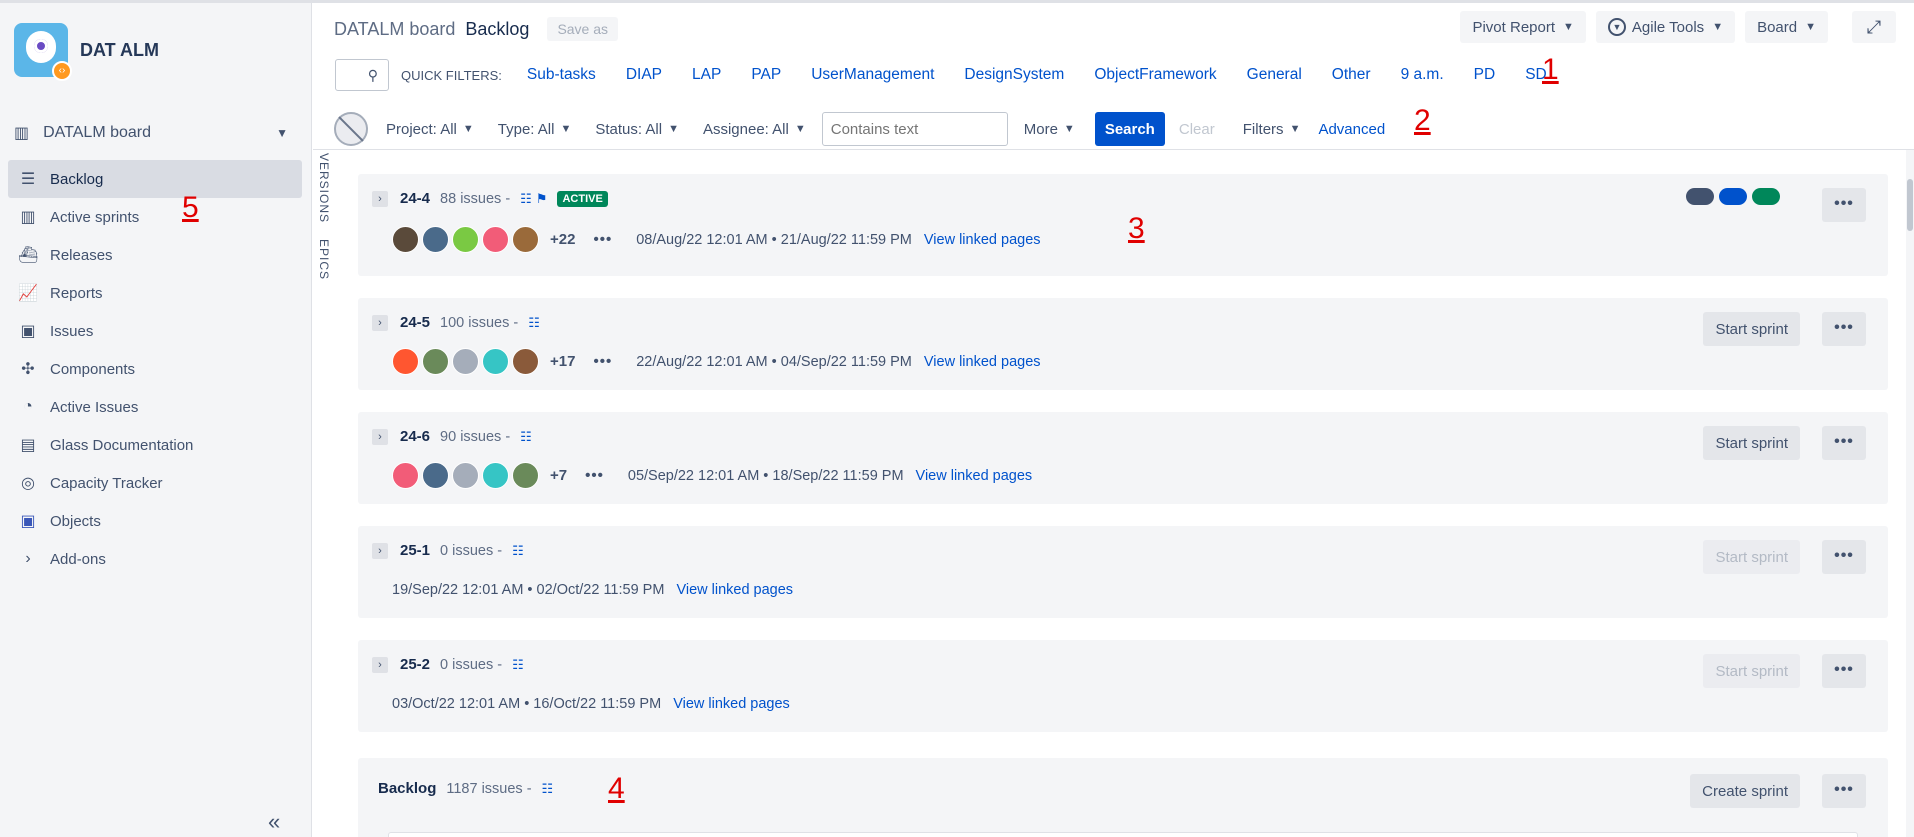 This screenshot has width=1914, height=837. What do you see at coordinates (274, 822) in the screenshot?
I see `collapse-sidebar-button: «` at bounding box center [274, 822].